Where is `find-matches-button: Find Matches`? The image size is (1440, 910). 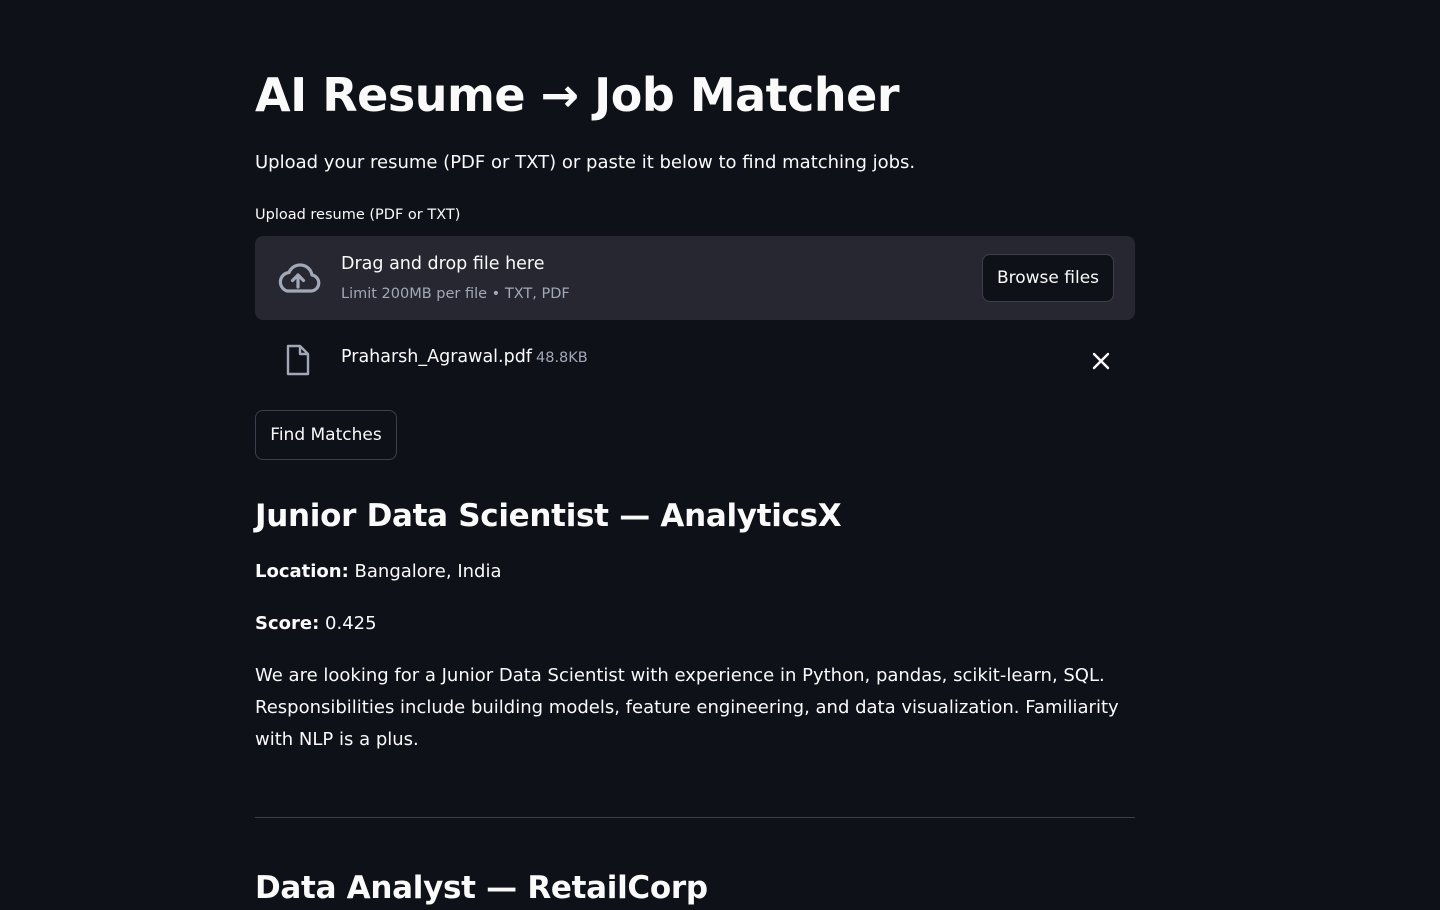 find-matches-button: Find Matches is located at coordinates (326, 435).